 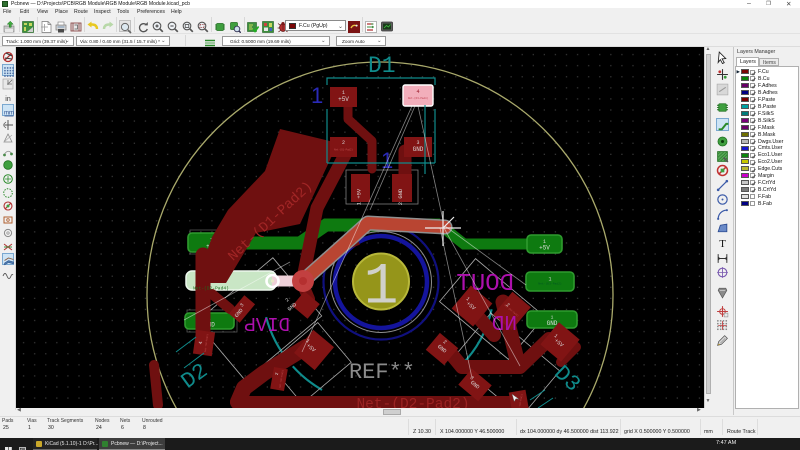 What do you see at coordinates (418, 149) in the screenshot?
I see `svg-text: GND` at bounding box center [418, 149].